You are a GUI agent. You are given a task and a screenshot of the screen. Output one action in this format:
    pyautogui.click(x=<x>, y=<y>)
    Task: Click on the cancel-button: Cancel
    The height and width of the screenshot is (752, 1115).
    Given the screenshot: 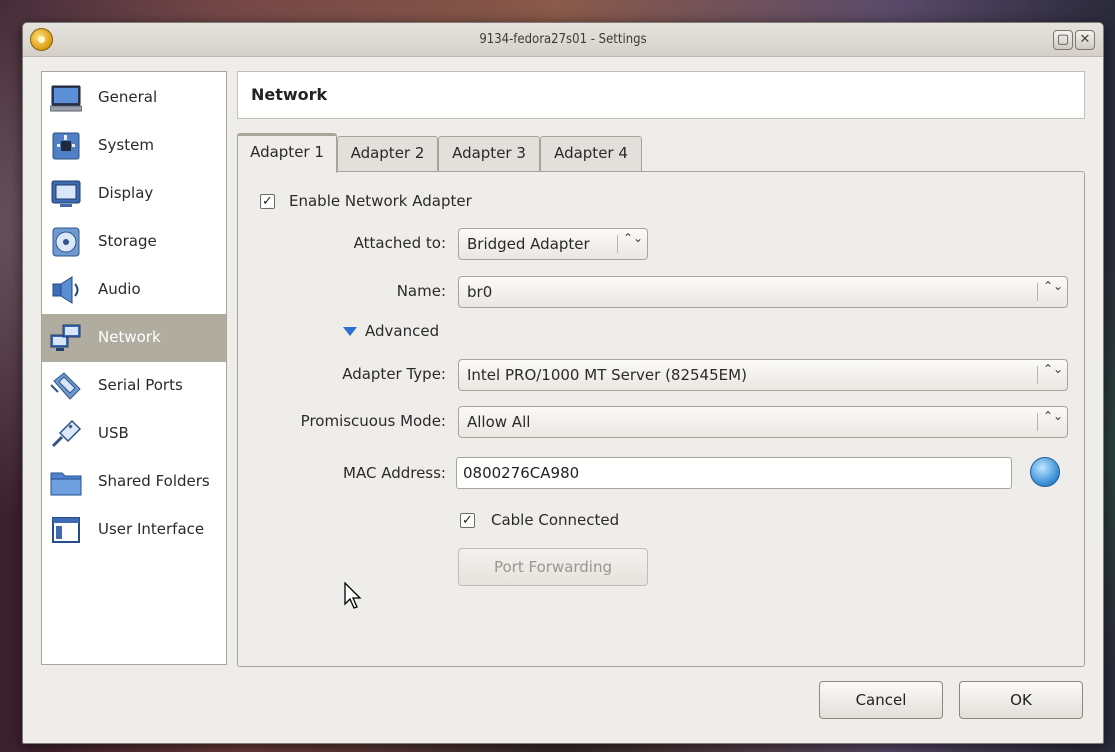 What is the action you would take?
    pyautogui.click(x=881, y=700)
    